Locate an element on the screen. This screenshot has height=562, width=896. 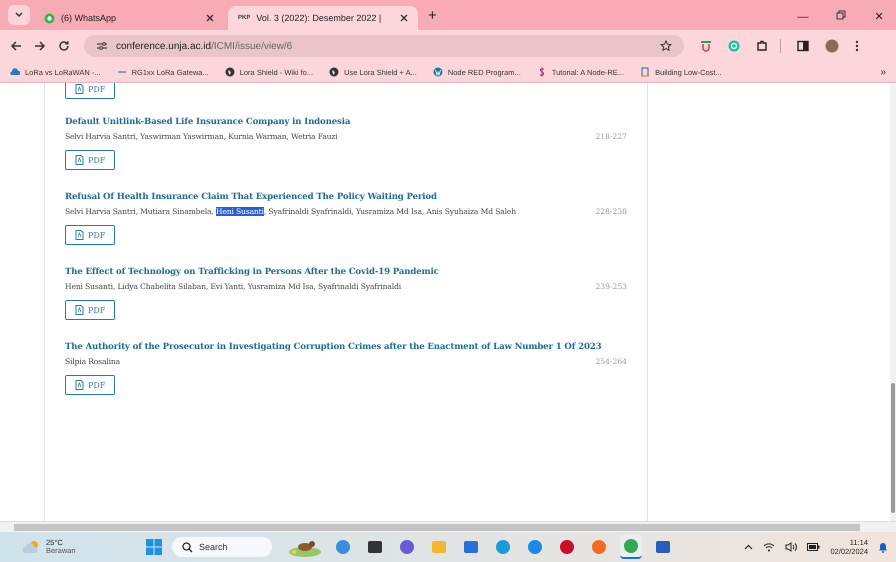
volume-icon is located at coordinates (791, 547).